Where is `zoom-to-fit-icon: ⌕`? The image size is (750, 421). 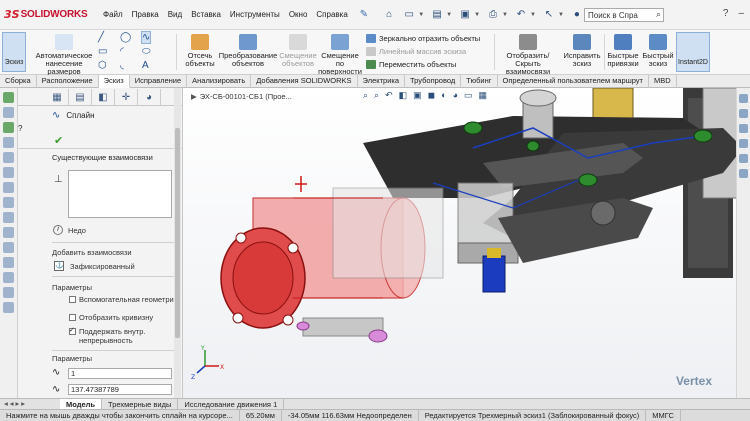 zoom-to-fit-icon: ⌕ is located at coordinates (365, 95).